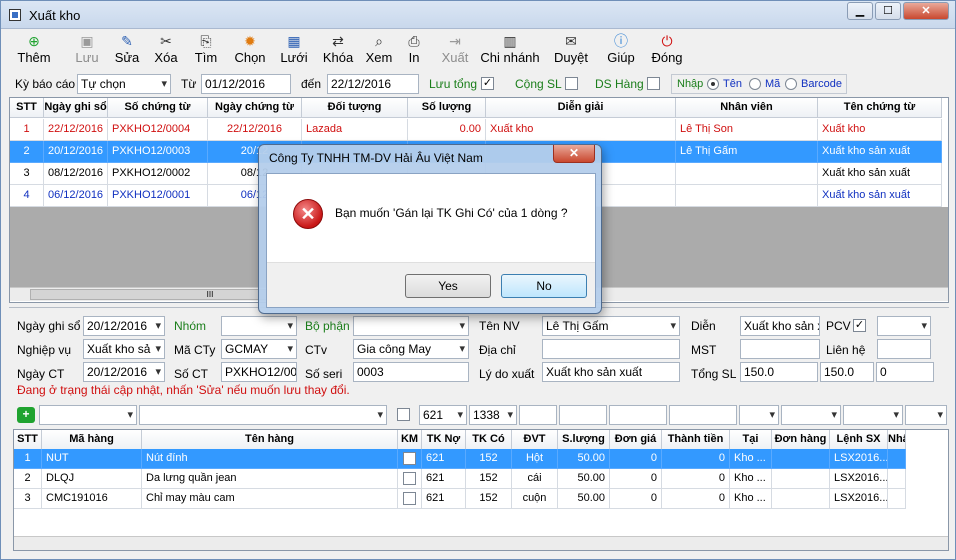 The image size is (956, 560). What do you see at coordinates (801, 459) in the screenshot?
I see `detail-cell-dh` at bounding box center [801, 459].